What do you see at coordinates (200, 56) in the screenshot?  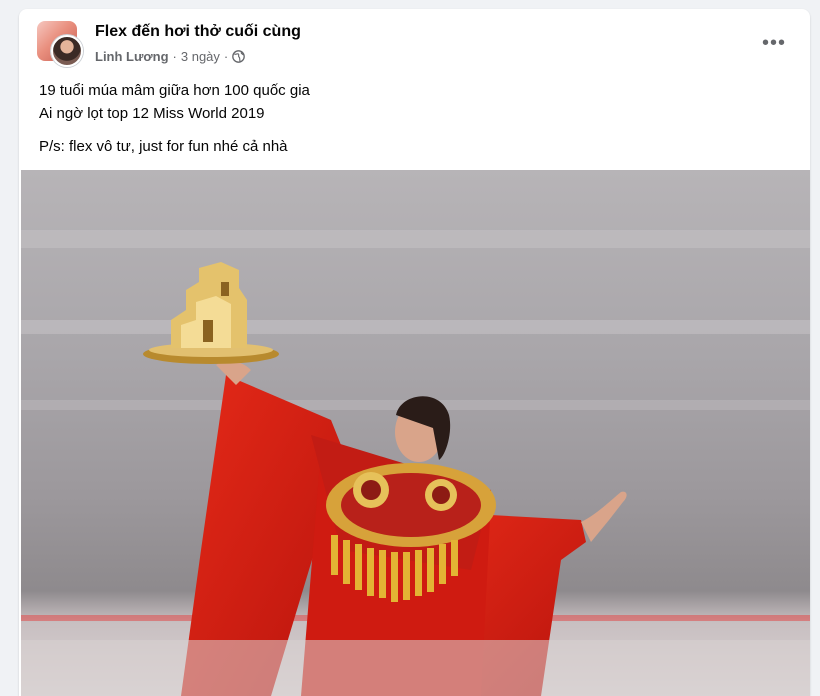 I see `post-timestamp: 3 ngày` at bounding box center [200, 56].